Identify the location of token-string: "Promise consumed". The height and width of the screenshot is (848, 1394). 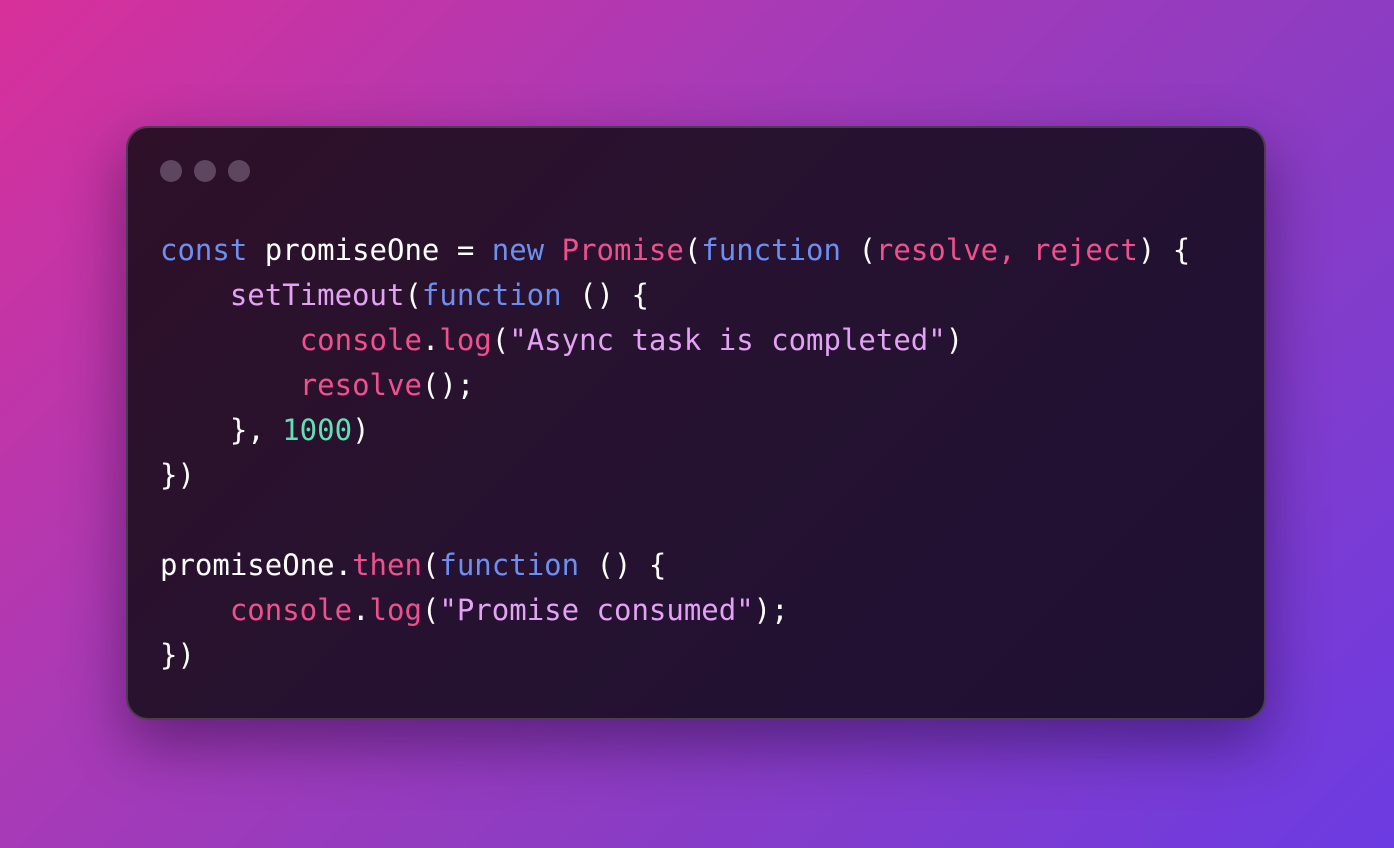
(596, 610).